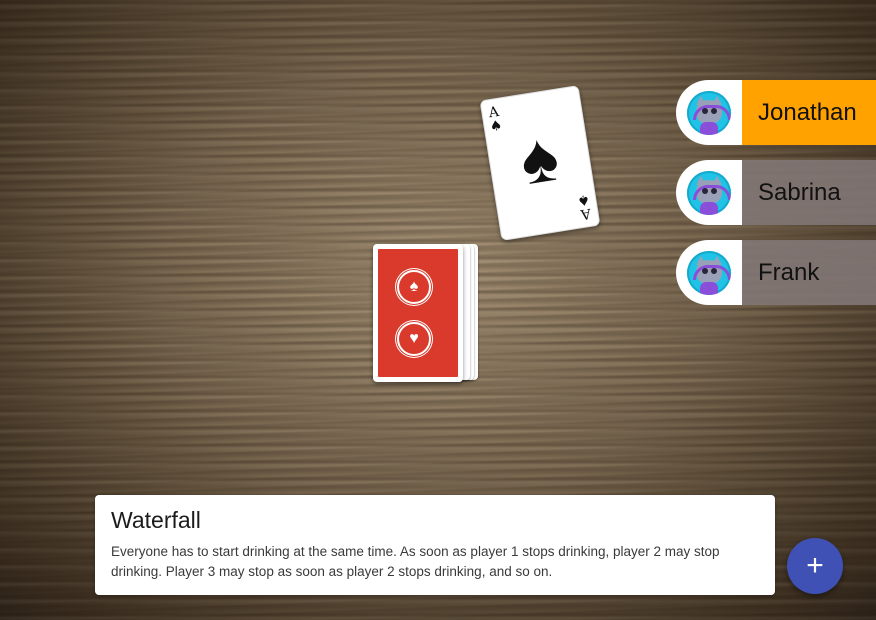 The height and width of the screenshot is (620, 876). I want to click on player-row-frank: Frank, so click(776, 272).